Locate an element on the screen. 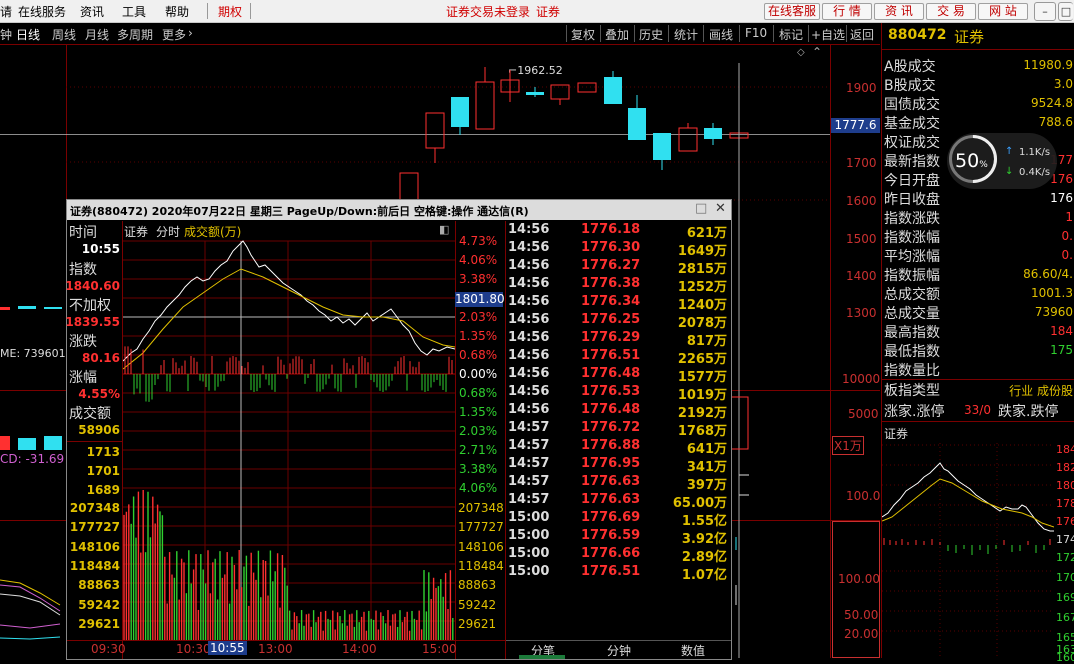 The image size is (1074, 664). tick-row: 15:00 1776.69 1.55亿 is located at coordinates (618, 519).